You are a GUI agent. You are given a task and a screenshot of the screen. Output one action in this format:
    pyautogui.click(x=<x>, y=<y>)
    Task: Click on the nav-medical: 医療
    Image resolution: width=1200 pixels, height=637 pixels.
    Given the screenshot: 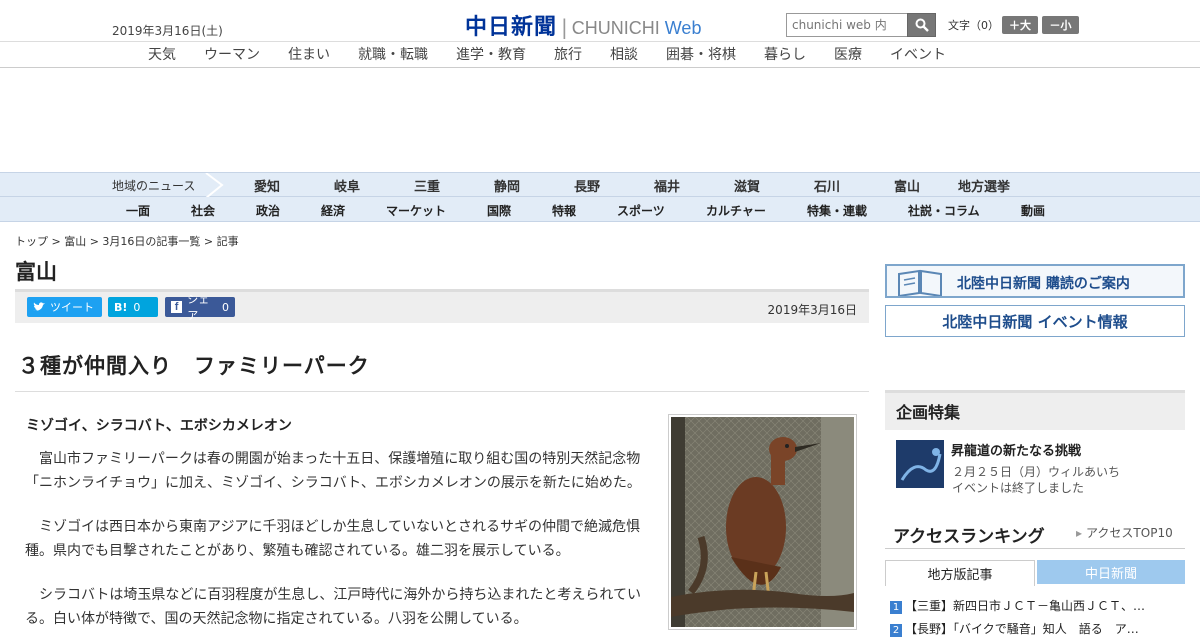 What is the action you would take?
    pyautogui.click(x=848, y=54)
    